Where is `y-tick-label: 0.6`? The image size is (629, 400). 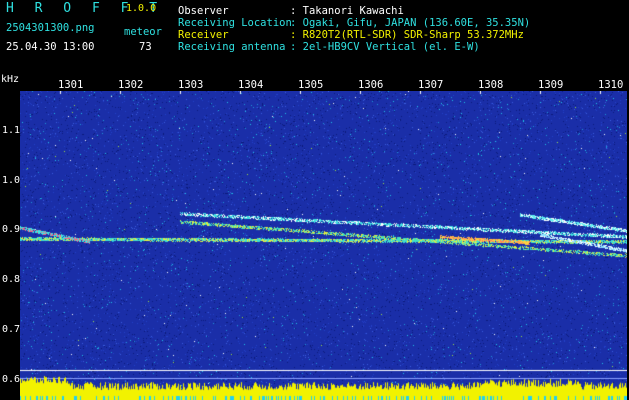 y-tick-label: 0.6 is located at coordinates (11, 379).